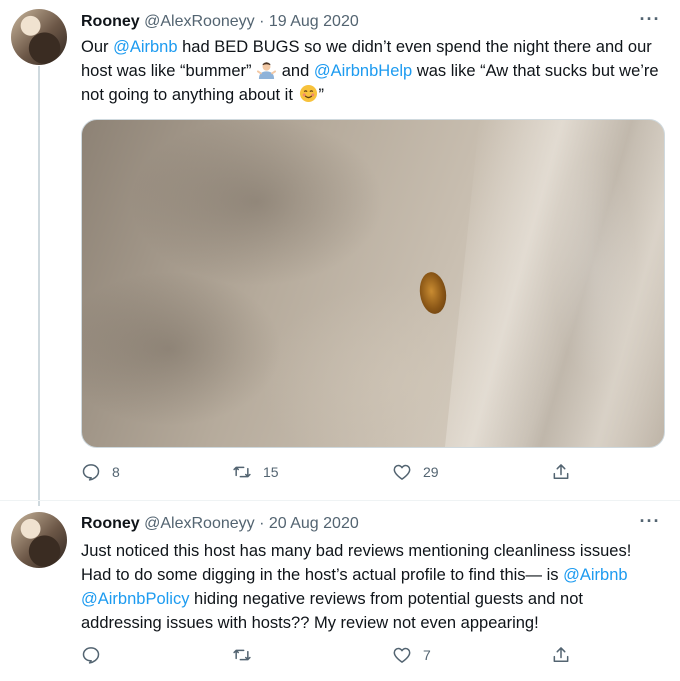  Describe the element at coordinates (431, 472) in the screenshot. I see `like-count: 29` at that location.